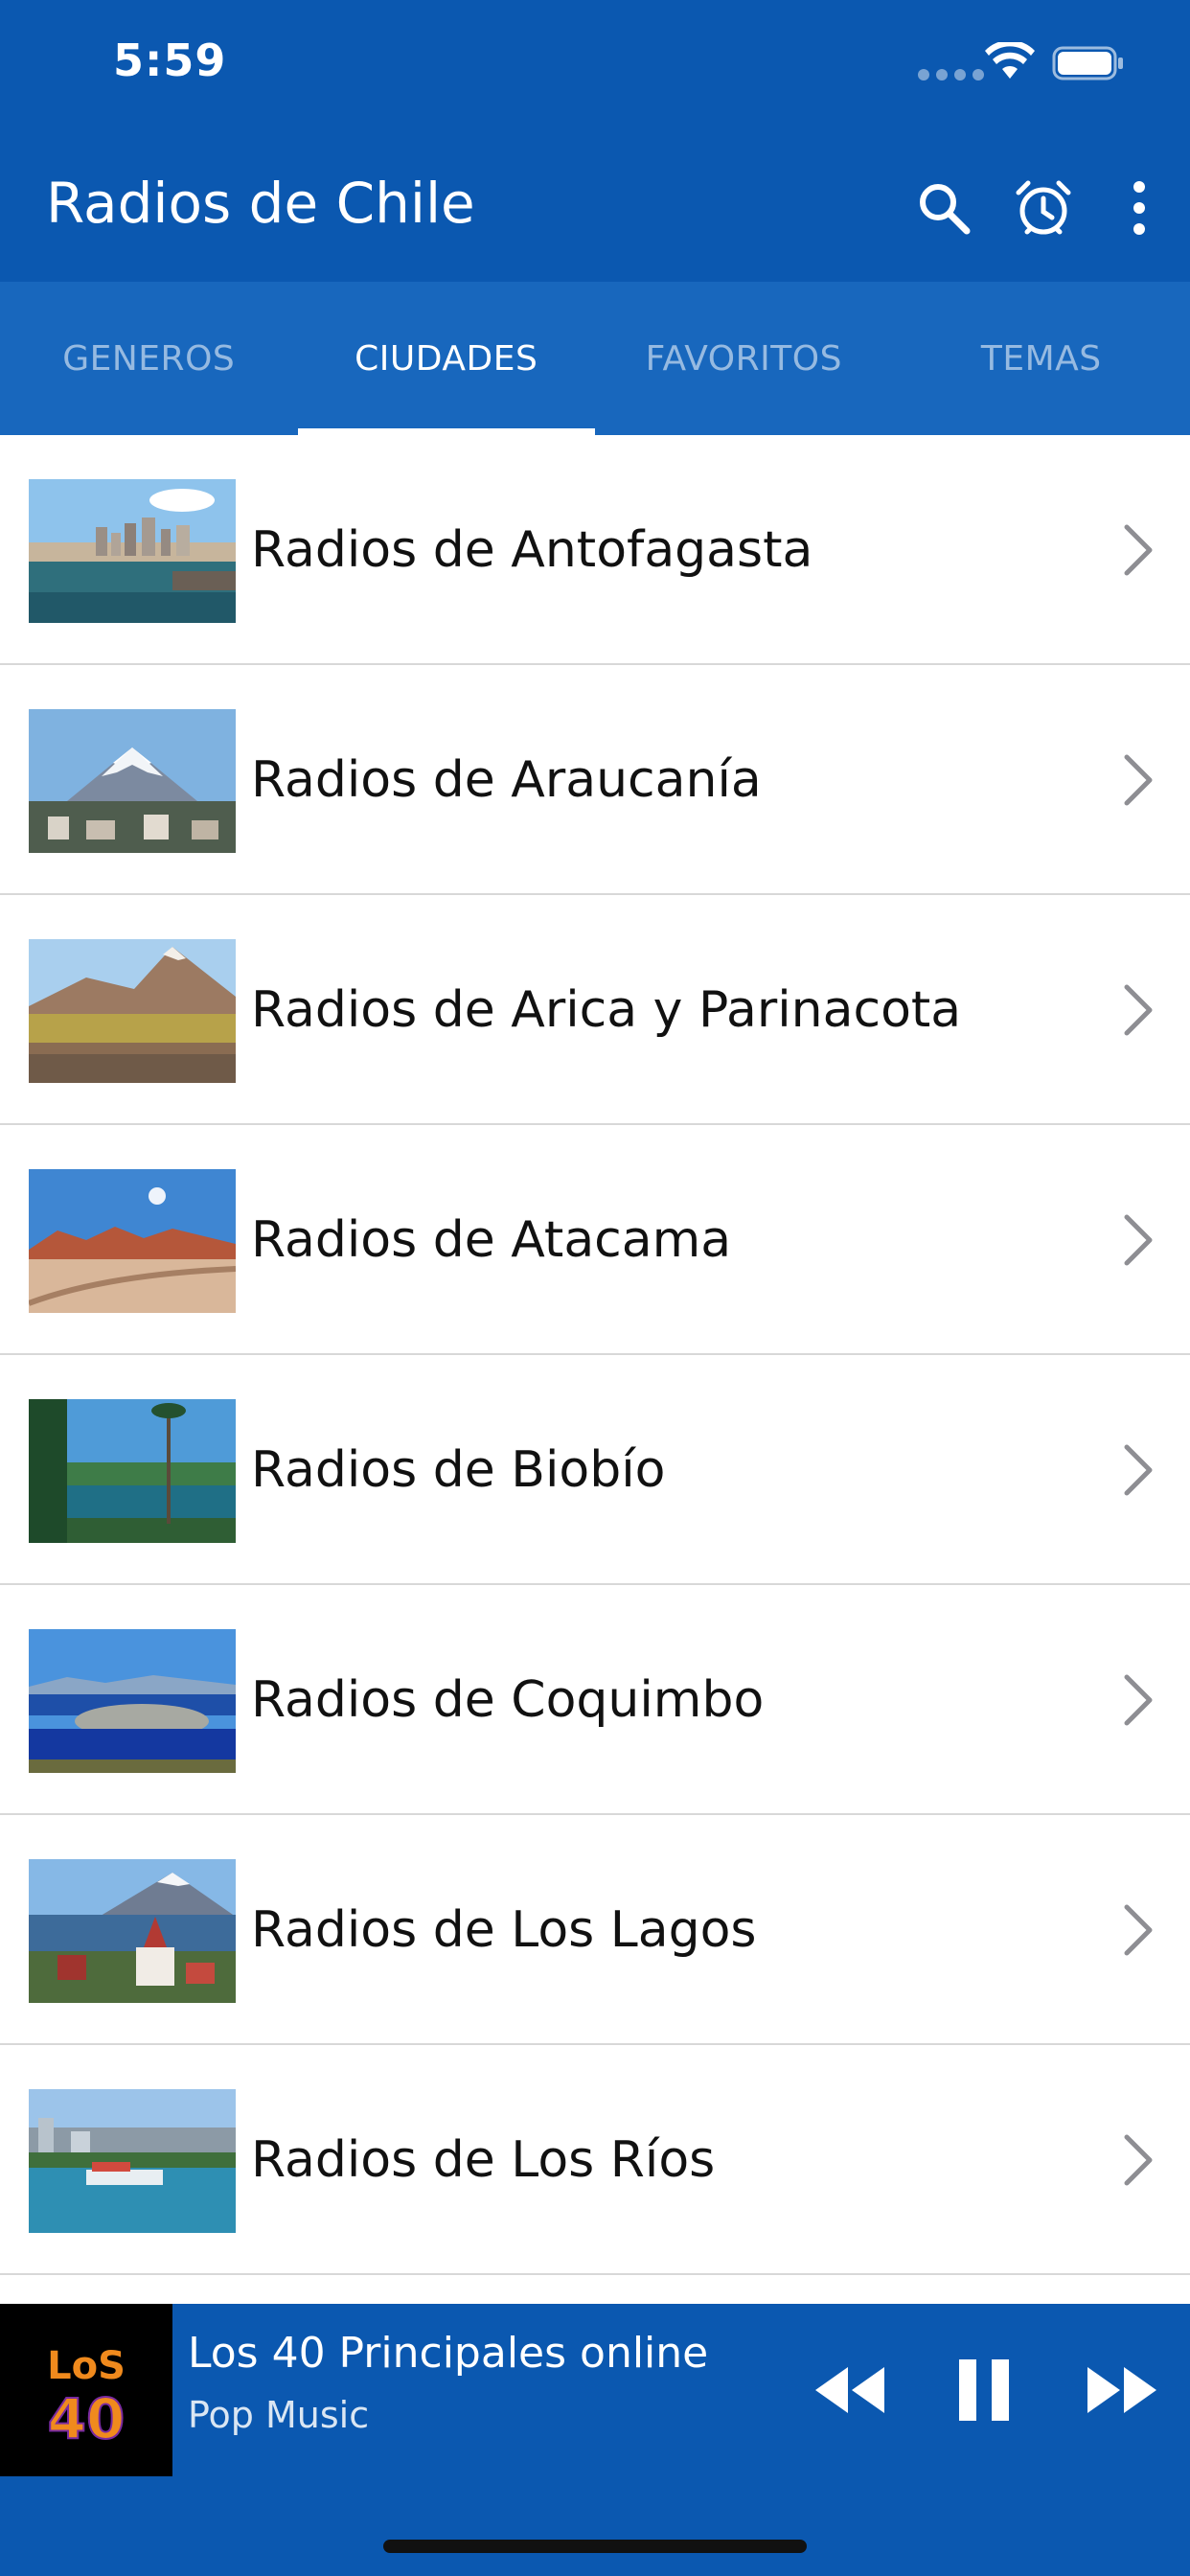  Describe the element at coordinates (532, 550) in the screenshot. I see `list-item-label: Radios de Antofagasta` at that location.